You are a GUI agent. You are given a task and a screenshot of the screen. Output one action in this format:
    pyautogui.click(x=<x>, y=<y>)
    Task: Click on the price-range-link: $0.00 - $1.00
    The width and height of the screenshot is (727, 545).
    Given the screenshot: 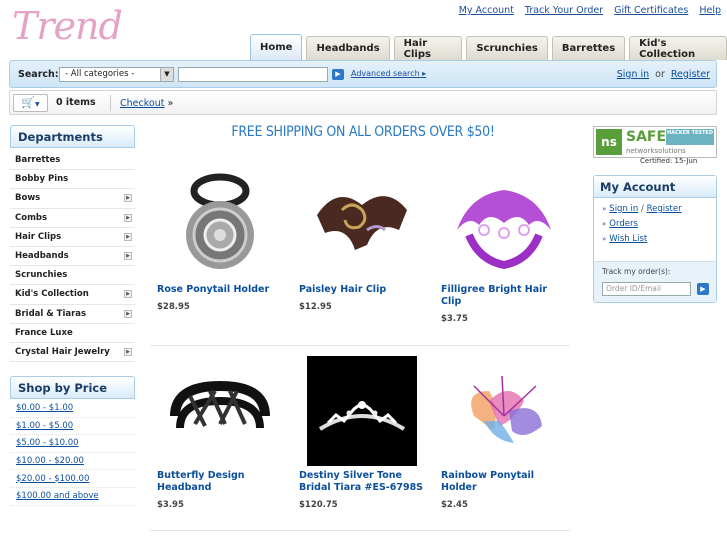 What is the action you would take?
    pyautogui.click(x=44, y=408)
    